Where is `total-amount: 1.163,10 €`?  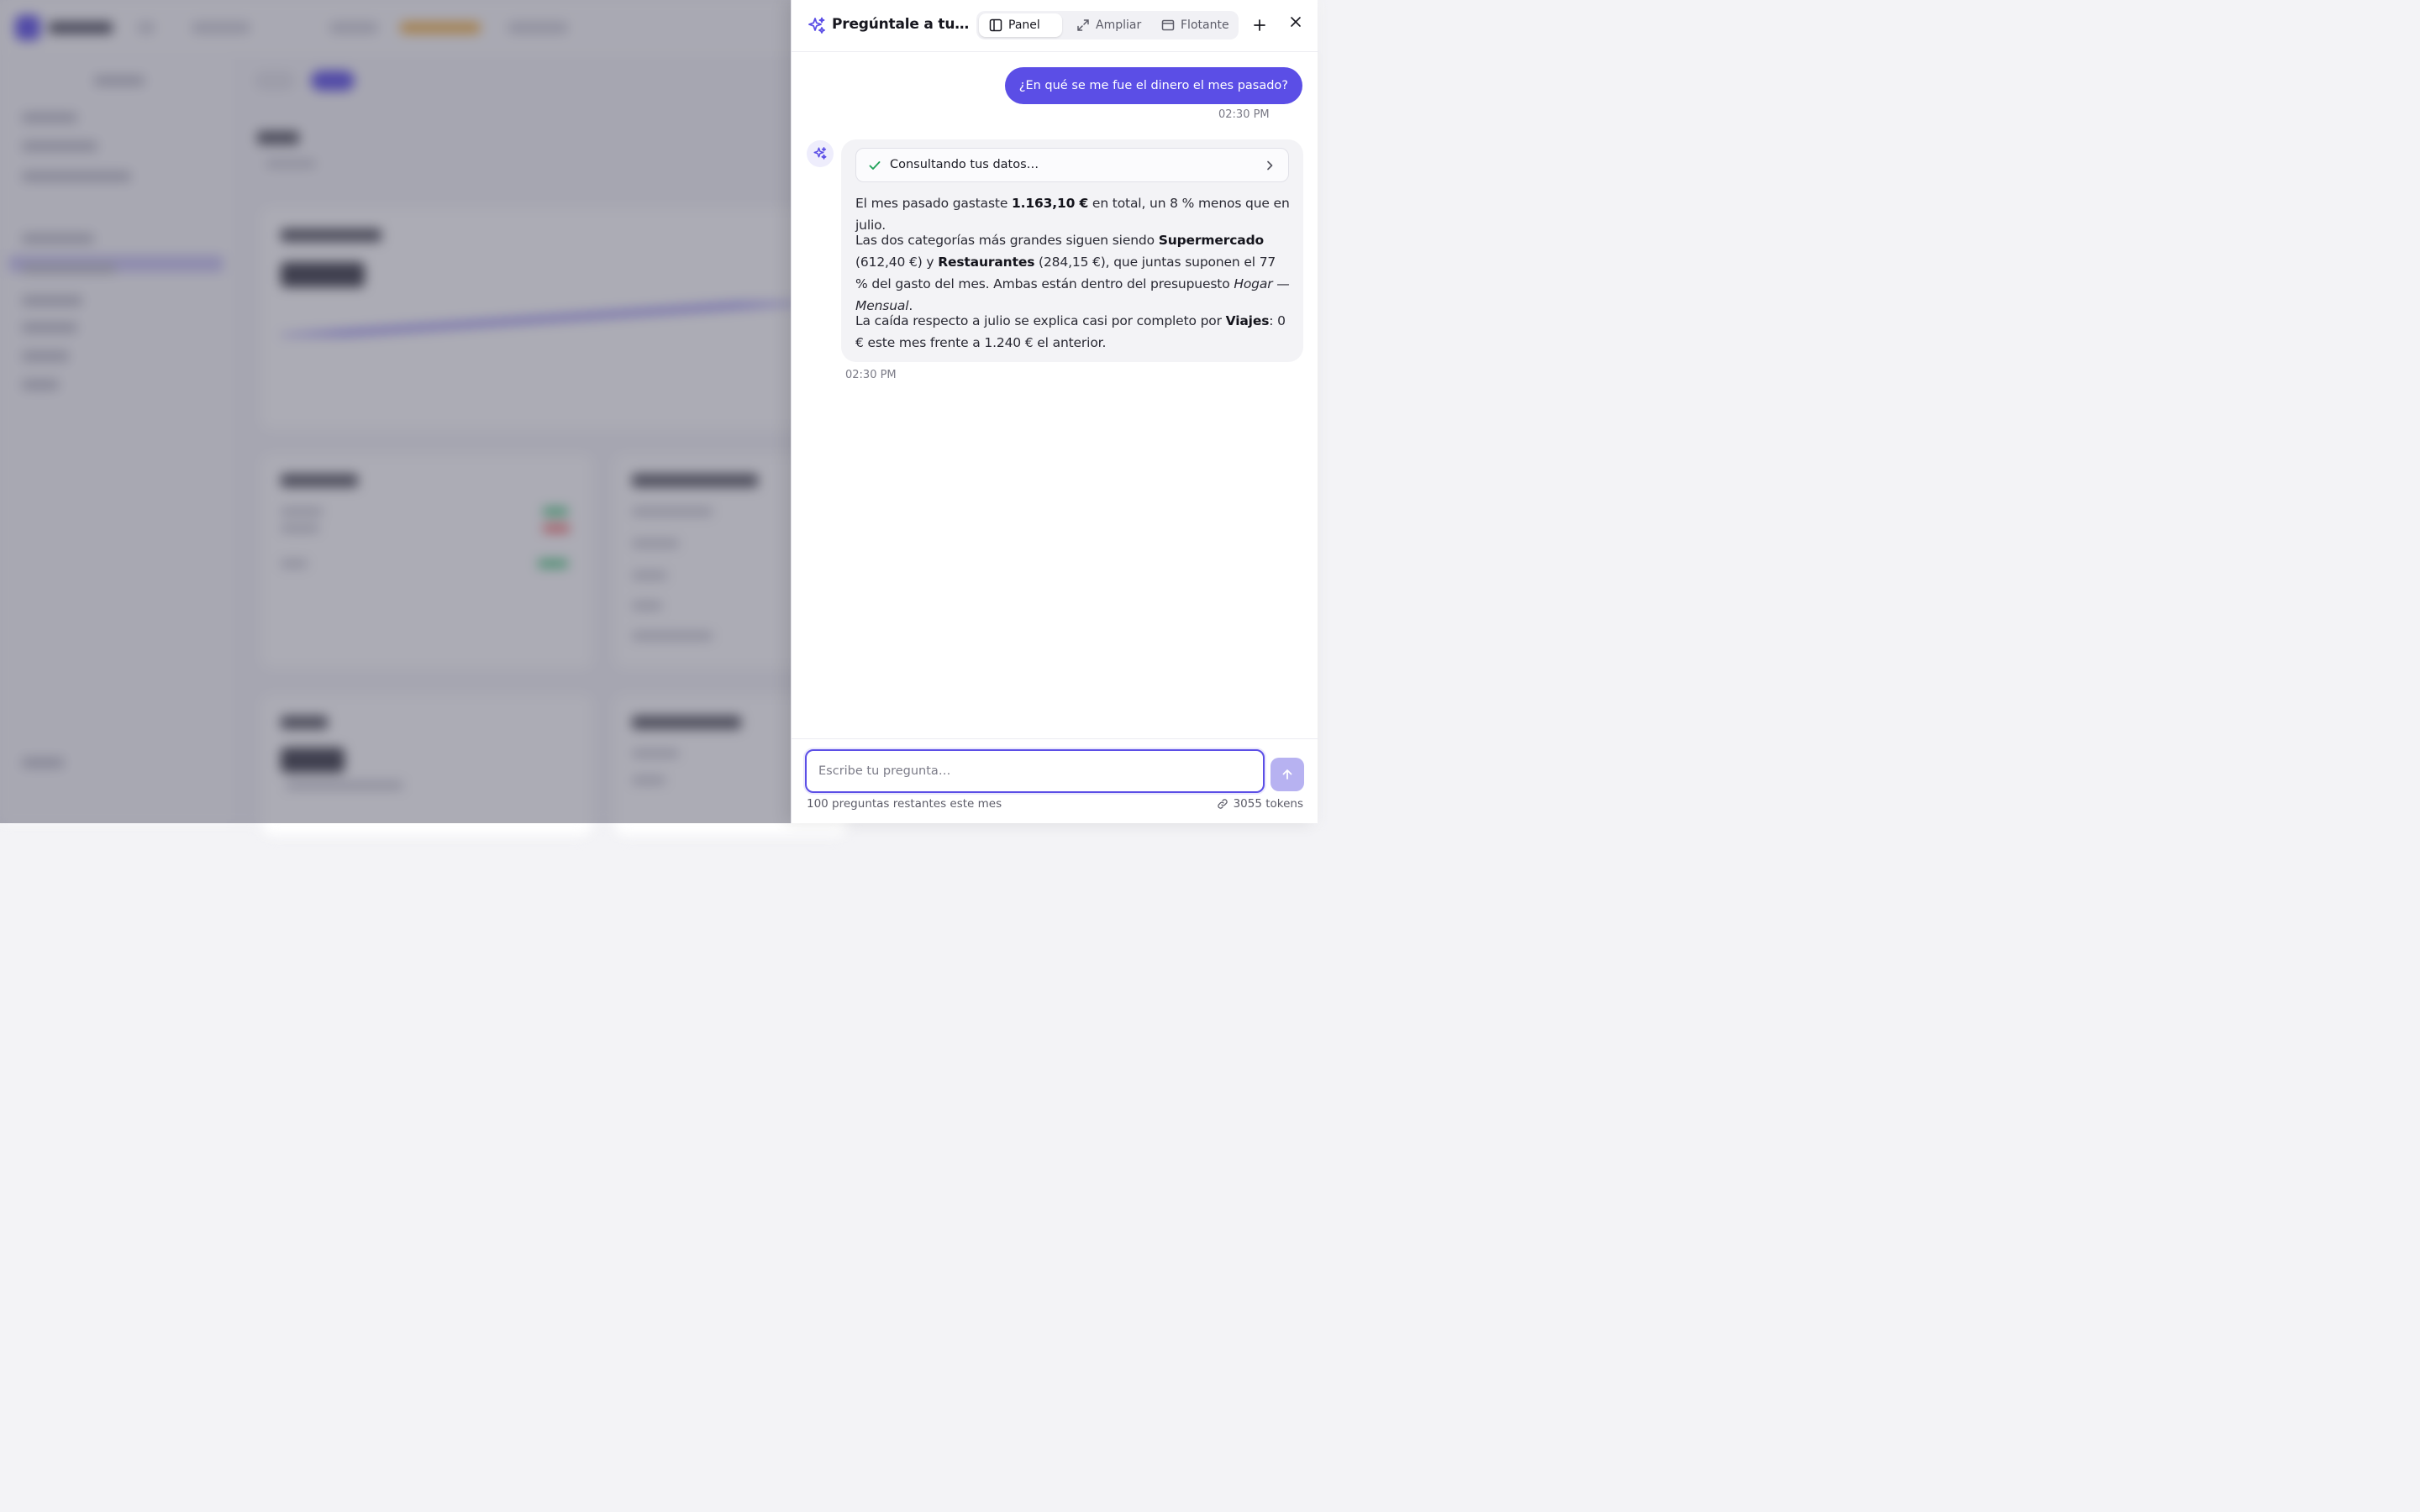 total-amount: 1.163,10 € is located at coordinates (1050, 203).